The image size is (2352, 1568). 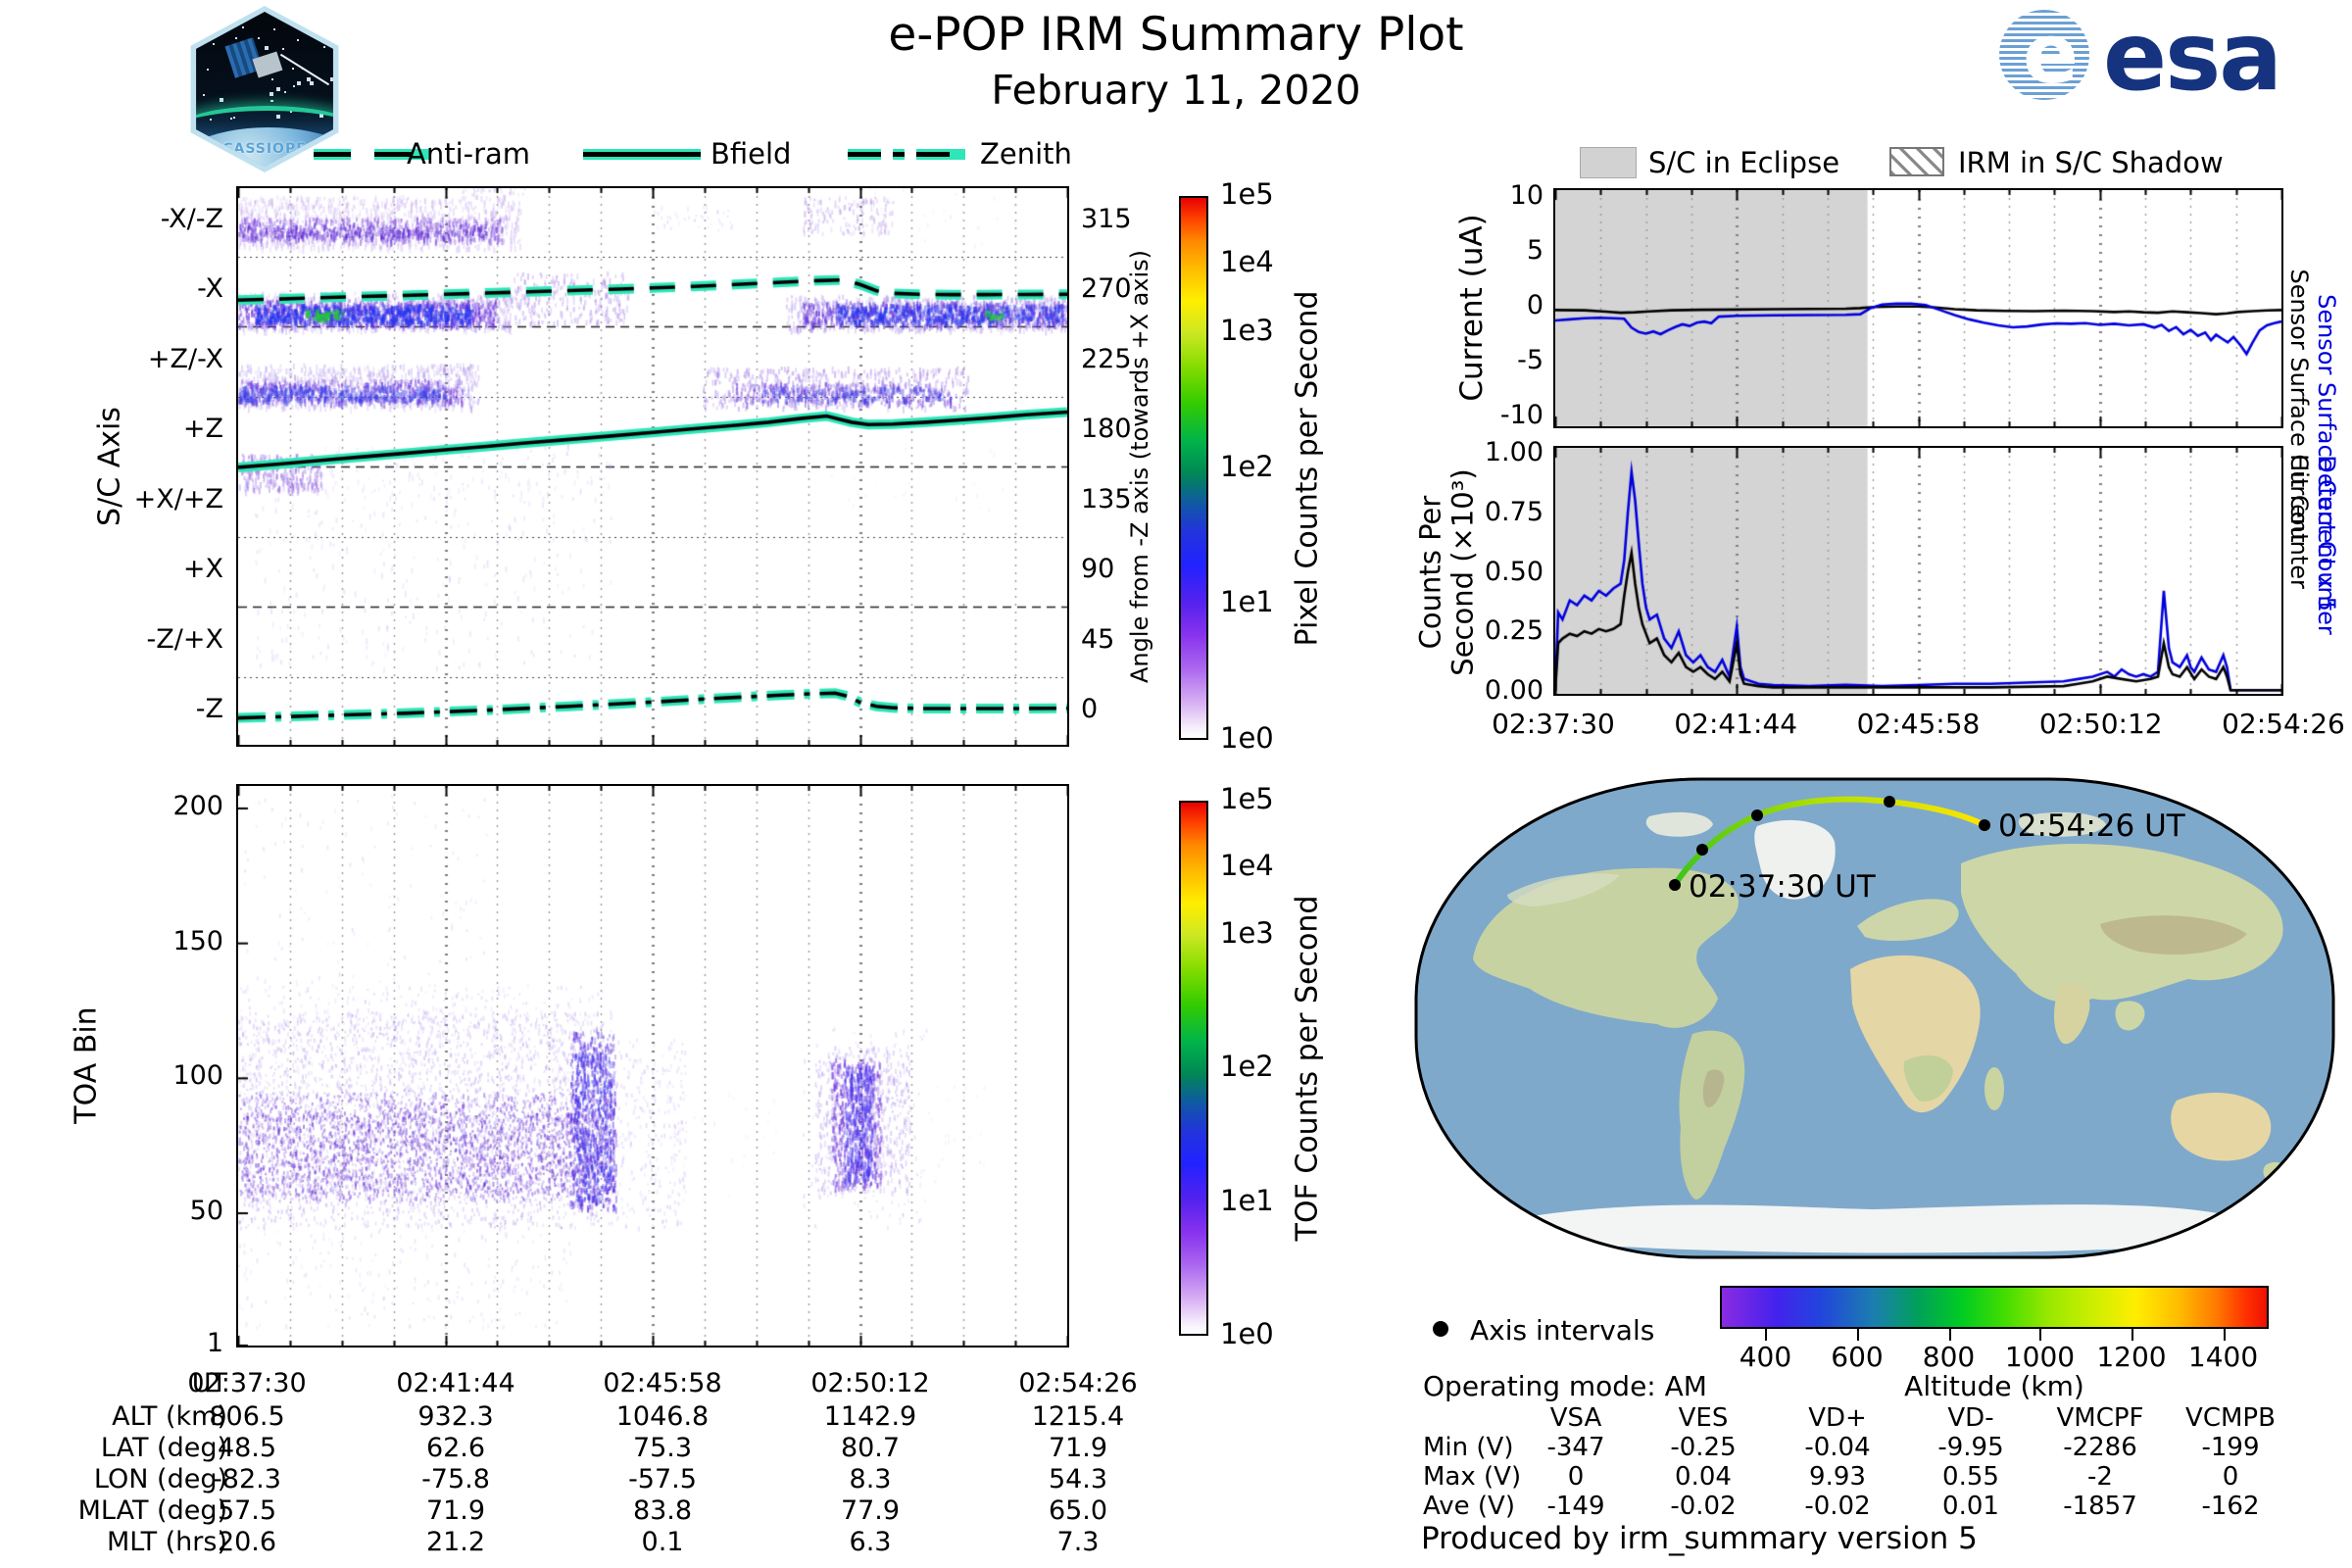 What do you see at coordinates (247, 1510) in the screenshot?
I see `eph-value: 57.5` at bounding box center [247, 1510].